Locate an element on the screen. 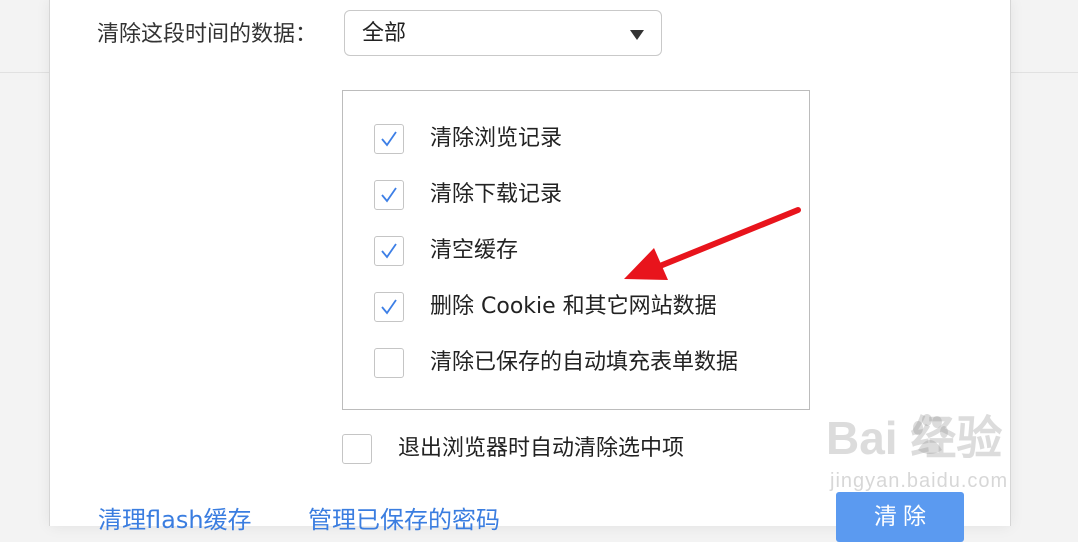 The image size is (1078, 542). watermark-site: jingyan.baidu.com is located at coordinates (919, 481).